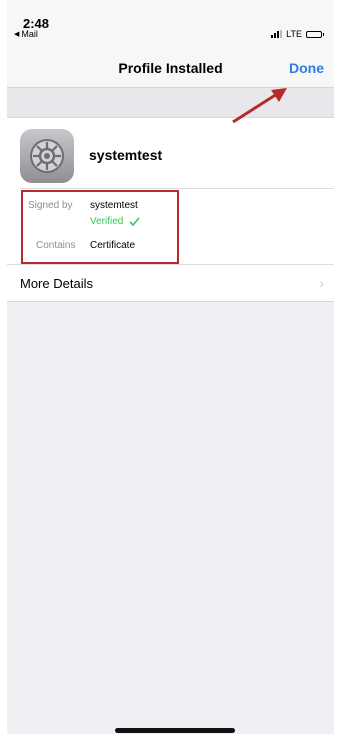 The width and height of the screenshot is (341, 734). I want to click on status-indicators: LTE, so click(297, 34).